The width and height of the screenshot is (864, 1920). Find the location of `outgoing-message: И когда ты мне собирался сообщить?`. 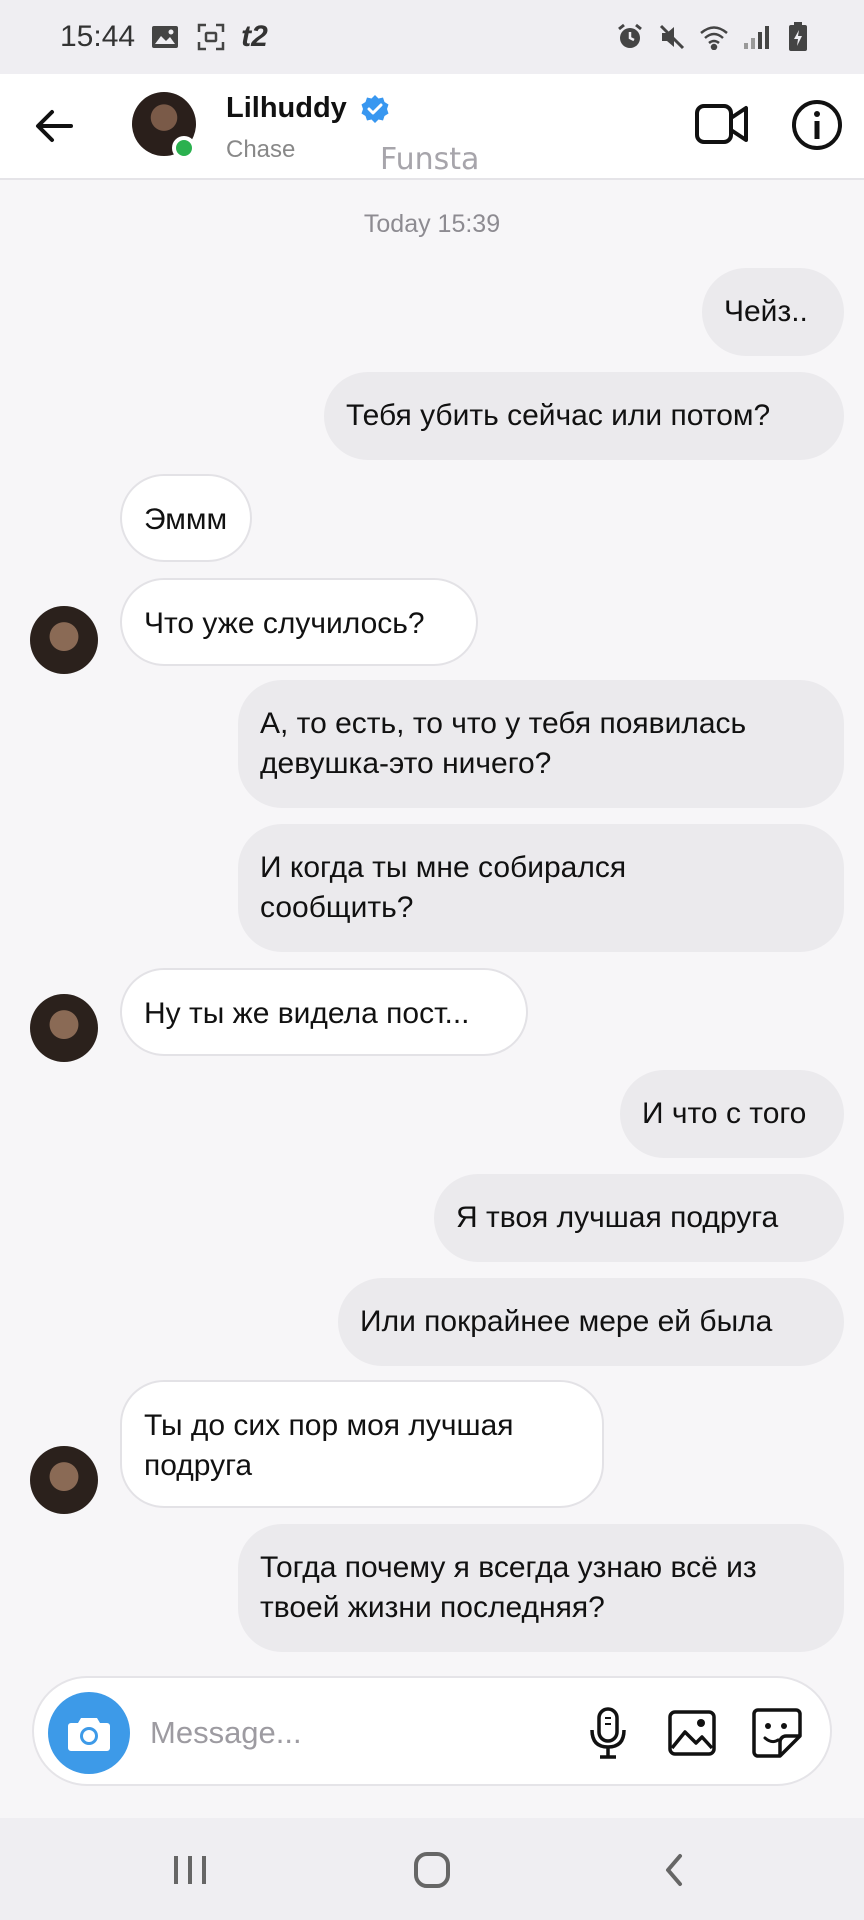

outgoing-message: И когда ты мне собирался сообщить? is located at coordinates (541, 888).